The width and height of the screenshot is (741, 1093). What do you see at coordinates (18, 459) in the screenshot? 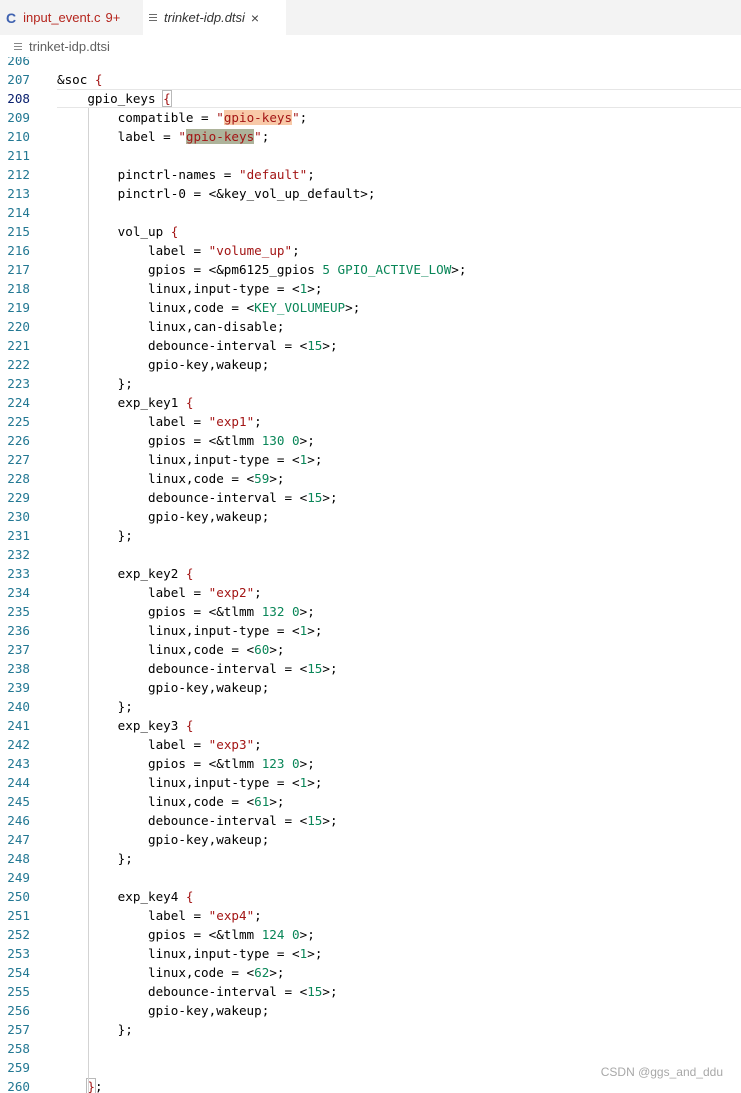
I see `line-number: 227` at bounding box center [18, 459].